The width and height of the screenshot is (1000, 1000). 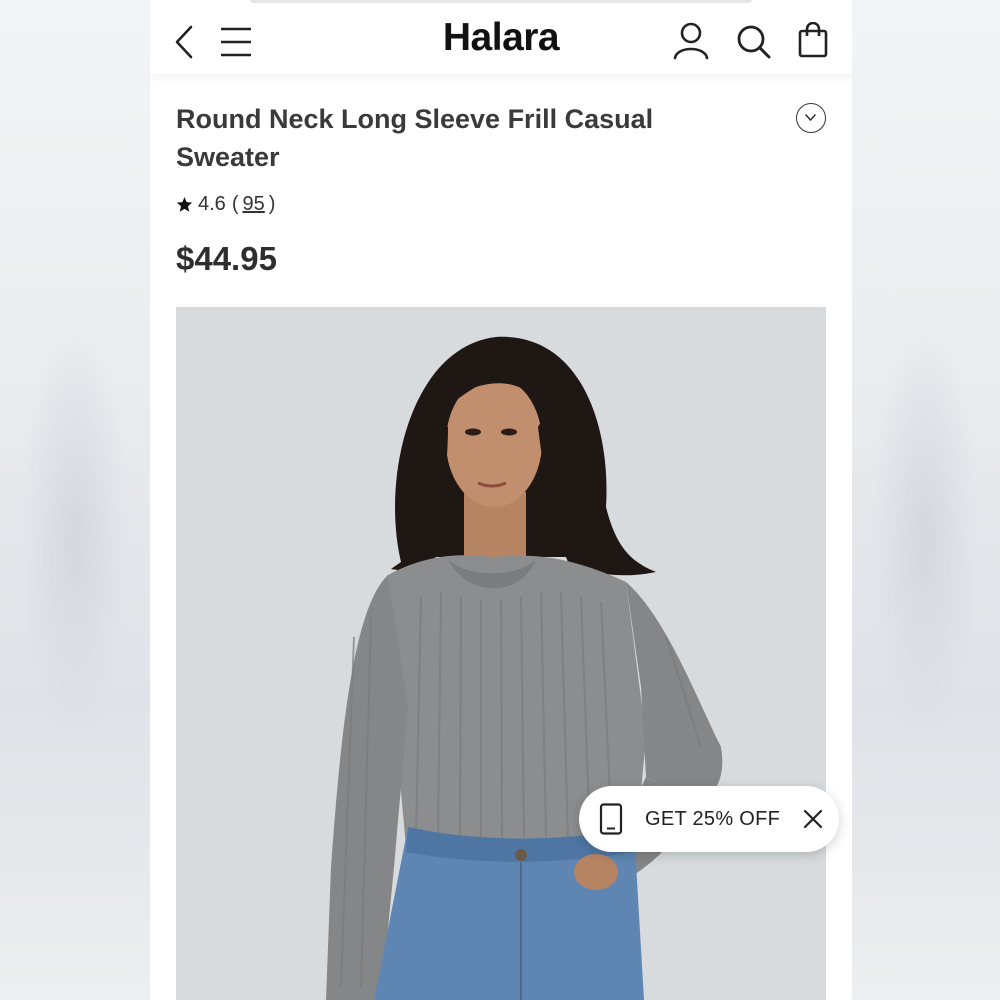 I want to click on expand-details-button, so click(x=811, y=118).